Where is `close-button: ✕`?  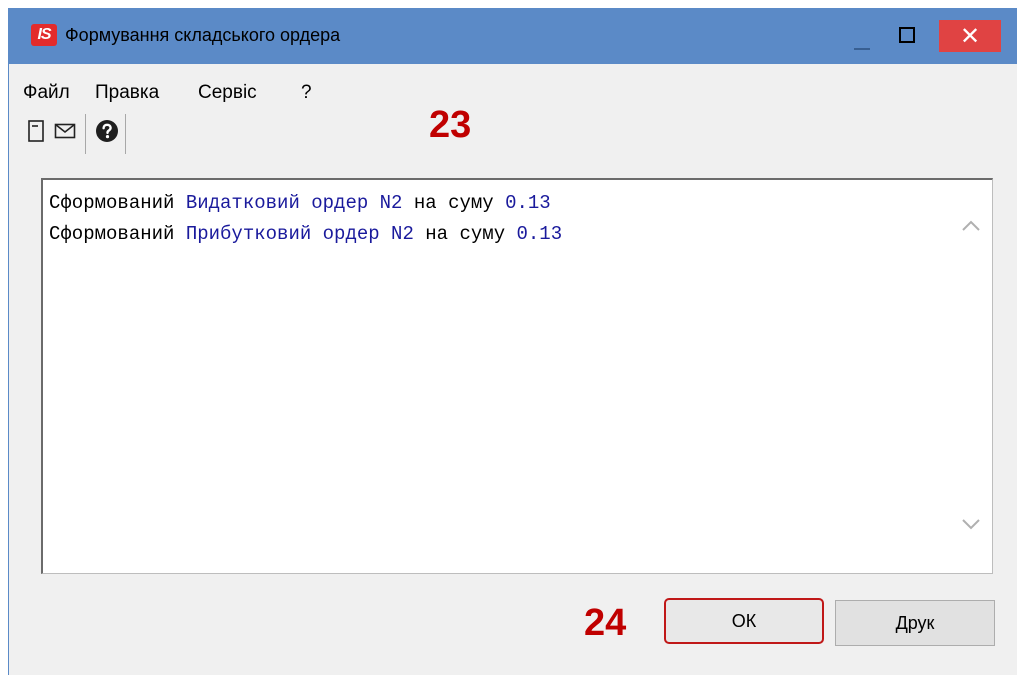
close-button: ✕ is located at coordinates (970, 36).